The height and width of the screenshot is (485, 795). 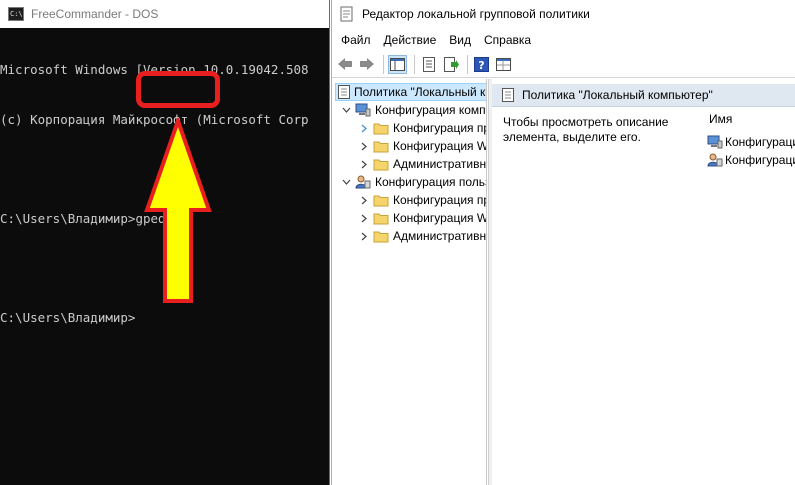 I want to click on show-hide-tree-button, so click(x=397, y=64).